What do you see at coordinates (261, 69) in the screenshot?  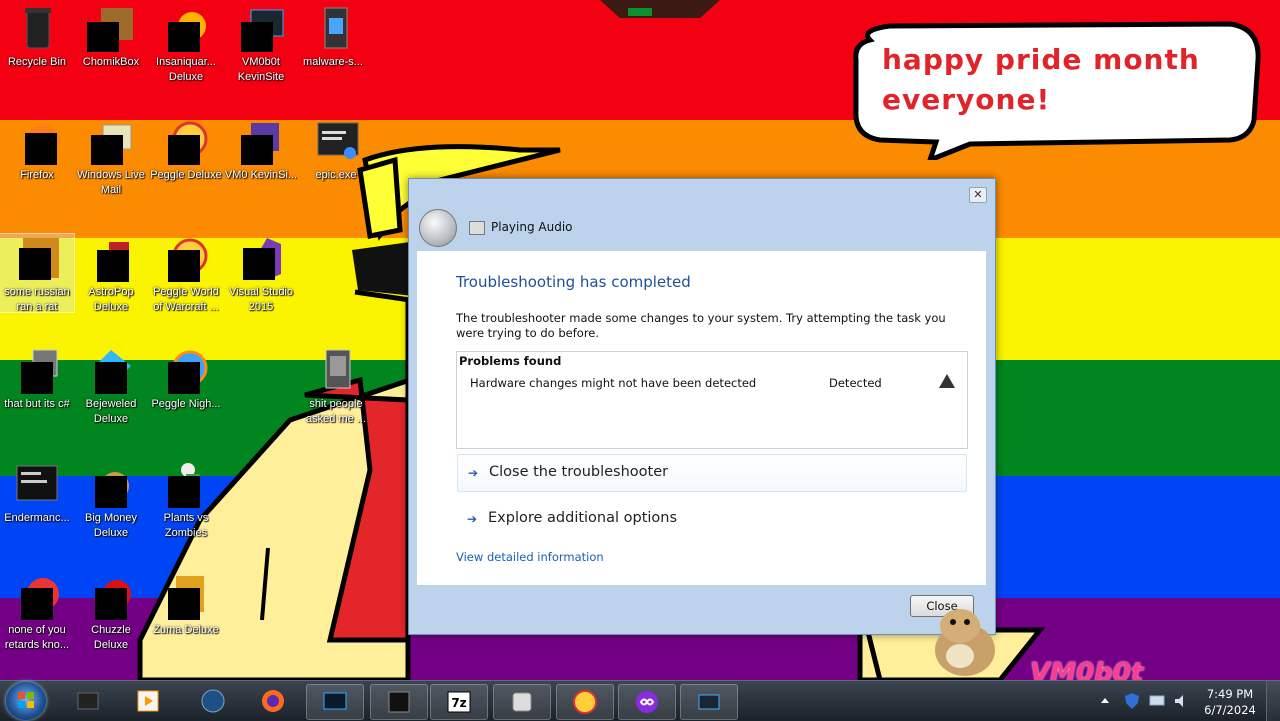 I see `icon-label: VM0b0t KevinSite` at bounding box center [261, 69].